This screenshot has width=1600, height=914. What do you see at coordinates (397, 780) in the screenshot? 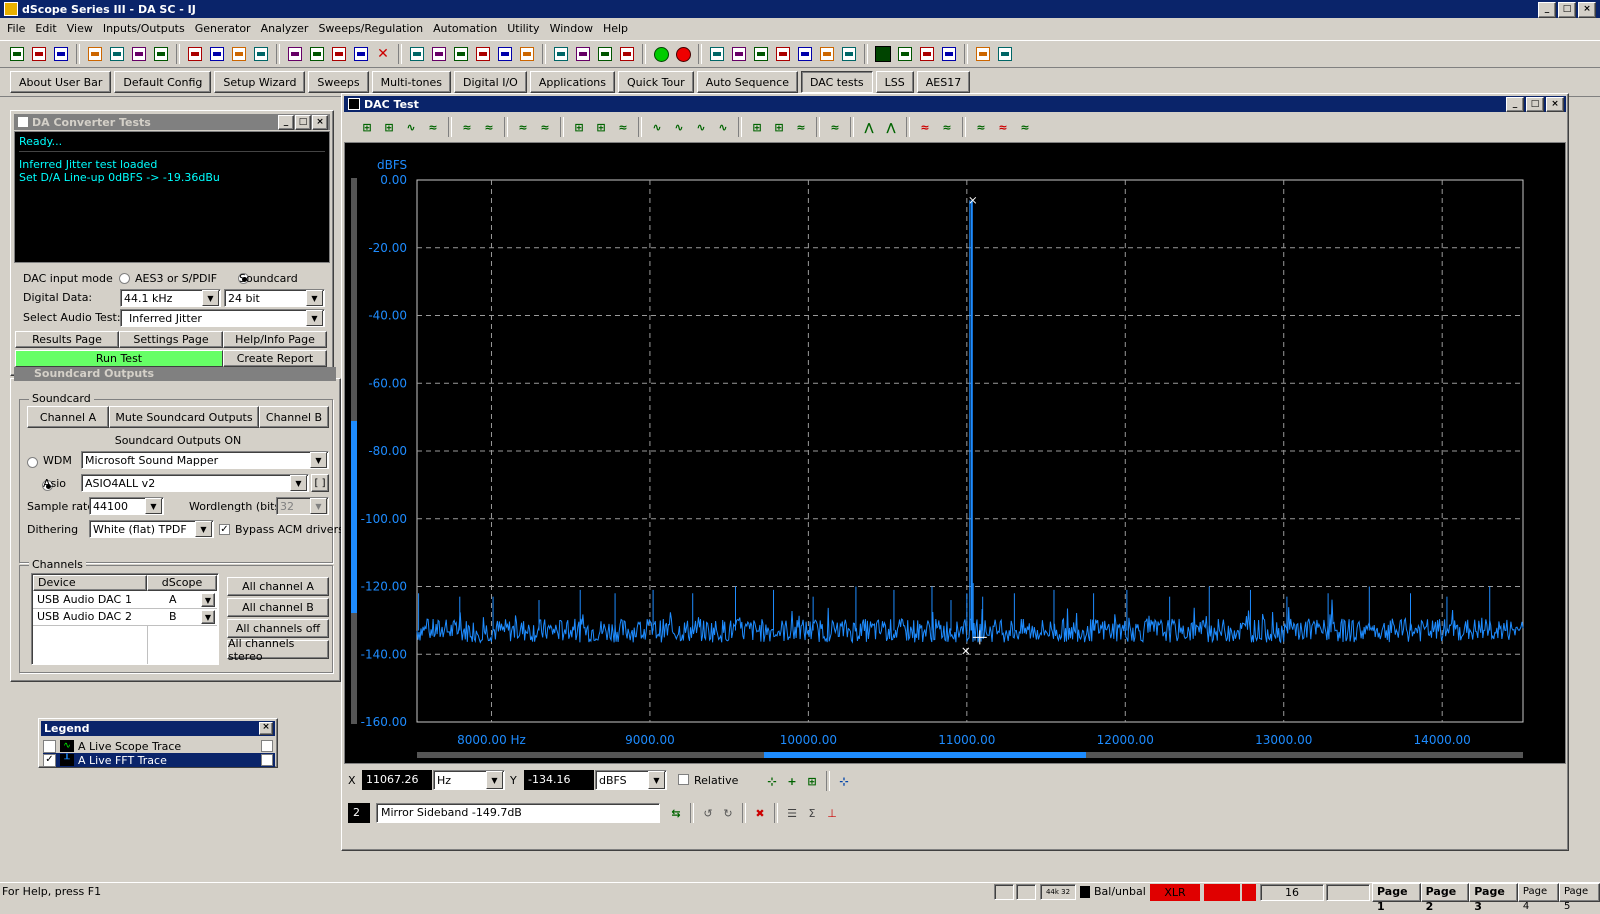
I see `x-cursor-value: 11067.26` at bounding box center [397, 780].